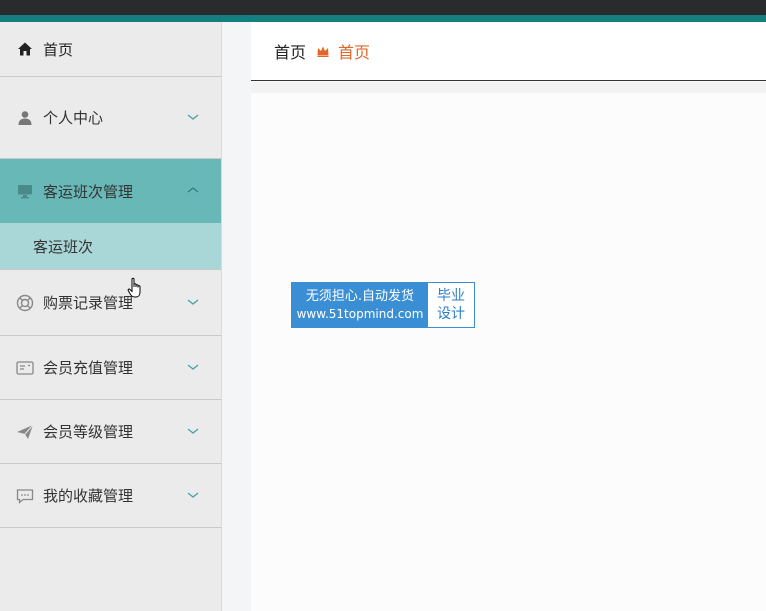 This screenshot has height=611, width=766. I want to click on sidebar-item-home: 首页, so click(110, 49).